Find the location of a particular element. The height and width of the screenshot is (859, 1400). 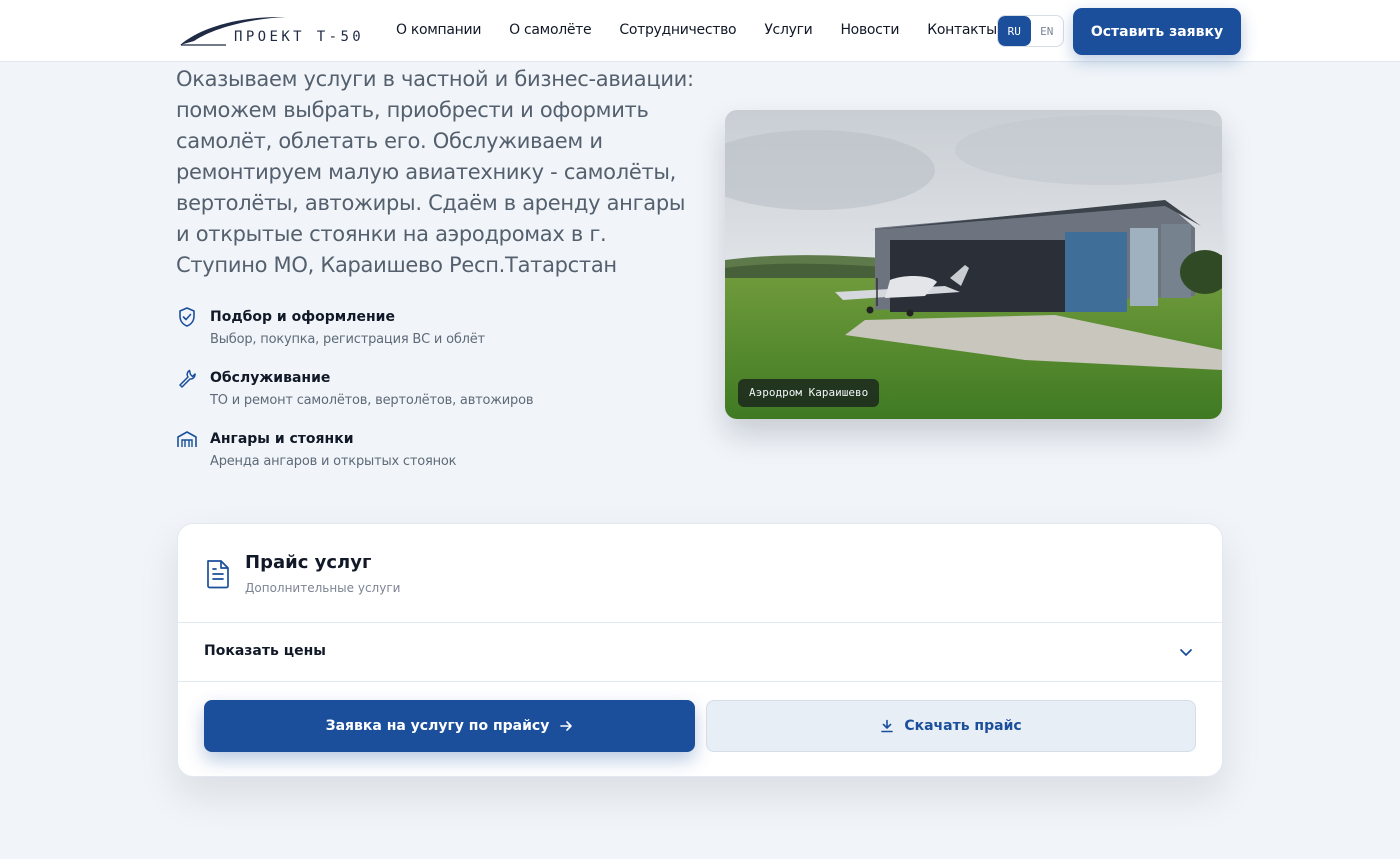

photo-caption: Аэродром Караишево is located at coordinates (809, 393).